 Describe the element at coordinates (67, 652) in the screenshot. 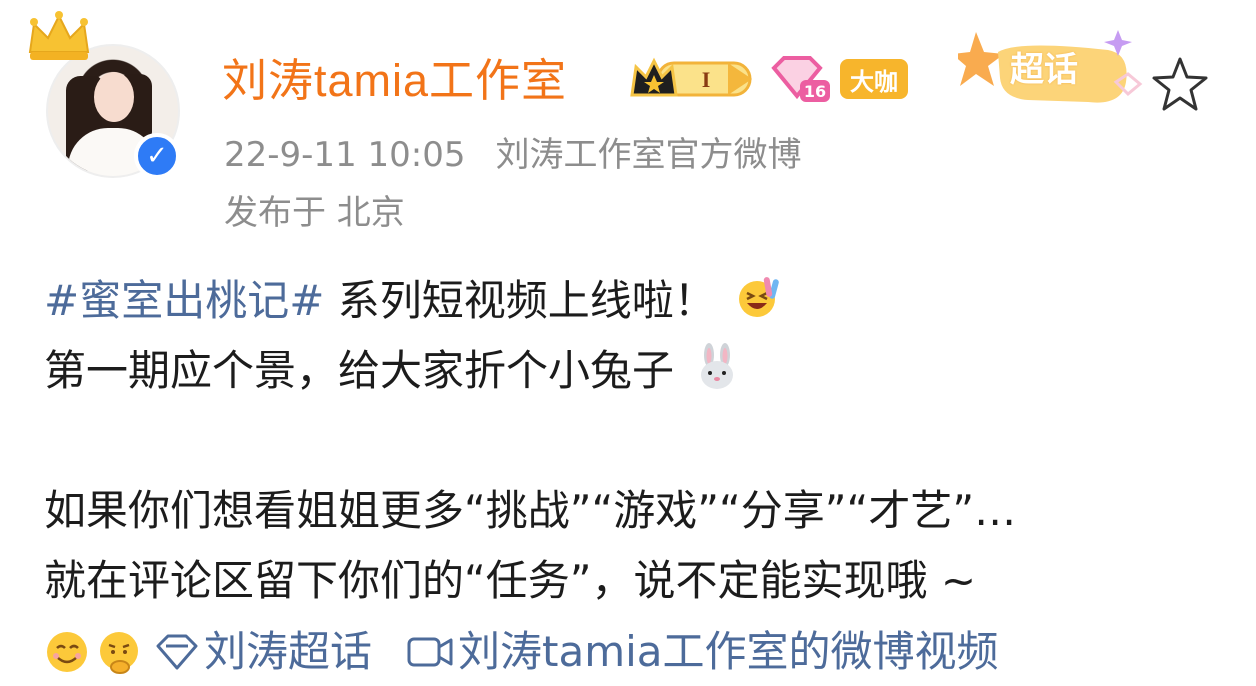

I see `smile-emoji-icon` at that location.